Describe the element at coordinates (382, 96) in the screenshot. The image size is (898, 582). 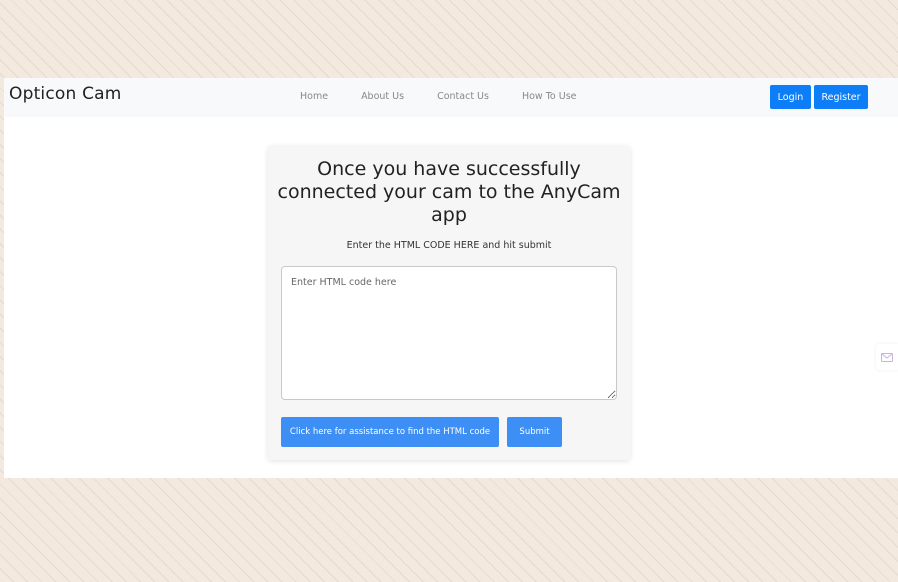
I see `nav-link-about-us: About Us` at that location.